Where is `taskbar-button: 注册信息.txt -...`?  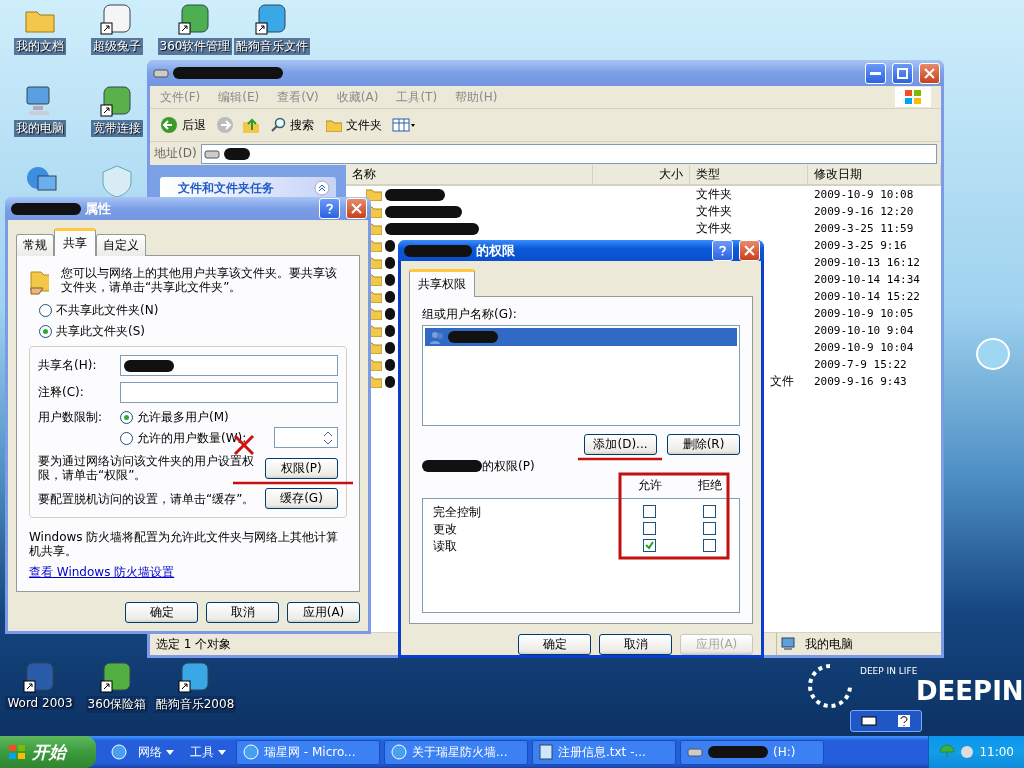
taskbar-button: 注册信息.txt -... is located at coordinates (604, 752).